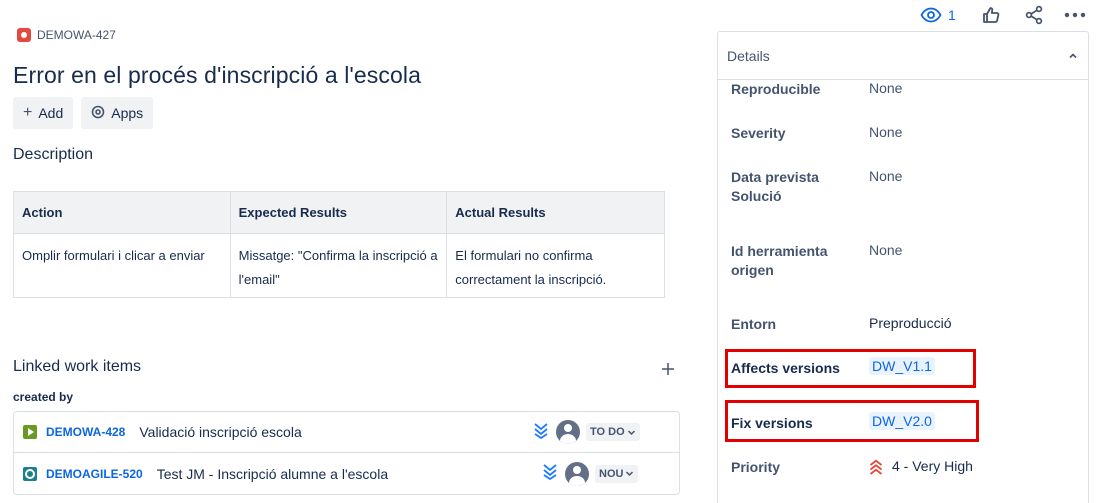 This screenshot has width=1101, height=503. I want to click on share-button, so click(1034, 15).